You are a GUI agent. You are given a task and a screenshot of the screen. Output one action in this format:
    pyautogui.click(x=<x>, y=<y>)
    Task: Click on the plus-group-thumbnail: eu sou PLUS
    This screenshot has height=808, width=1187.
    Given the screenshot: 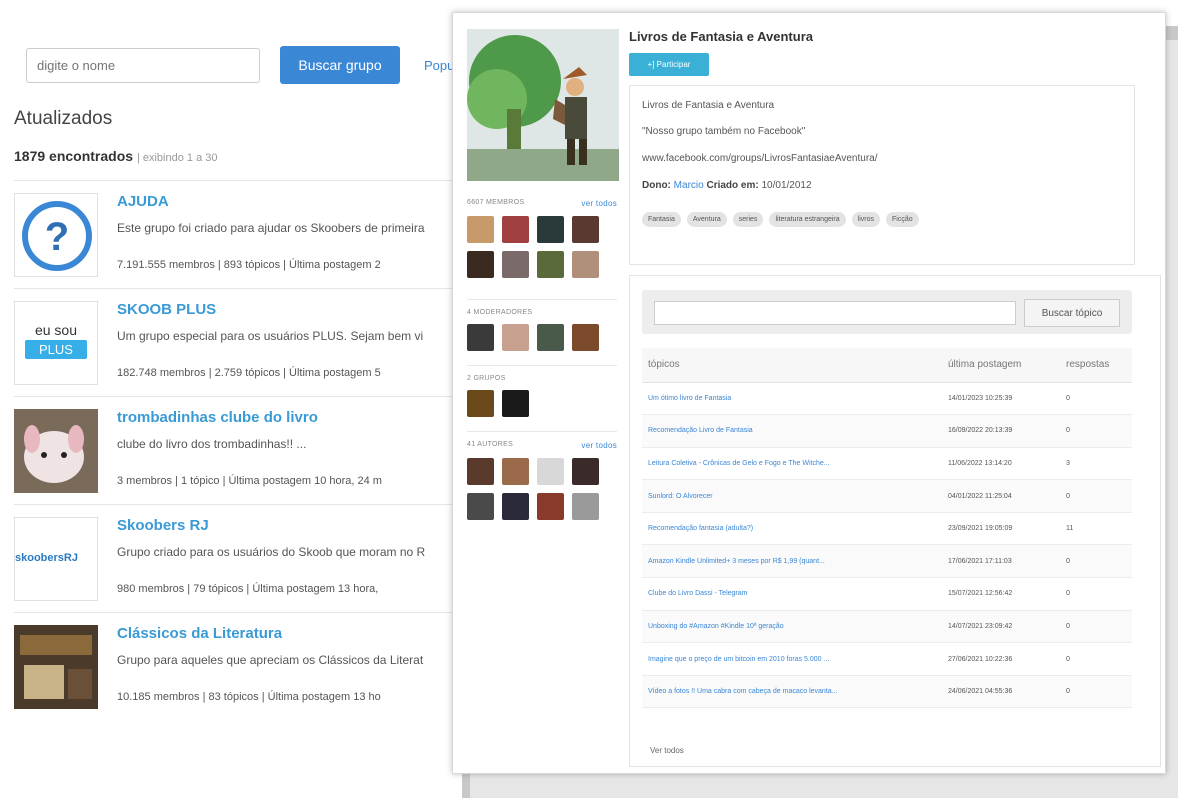 What is the action you would take?
    pyautogui.click(x=56, y=343)
    